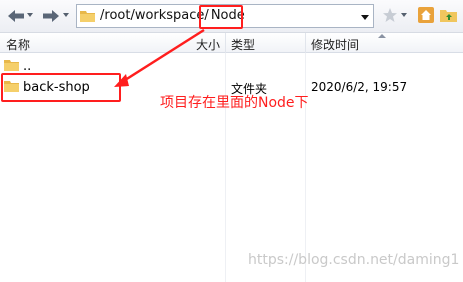  Describe the element at coordinates (365, 17) in the screenshot. I see `address-dropdown-icon` at that location.